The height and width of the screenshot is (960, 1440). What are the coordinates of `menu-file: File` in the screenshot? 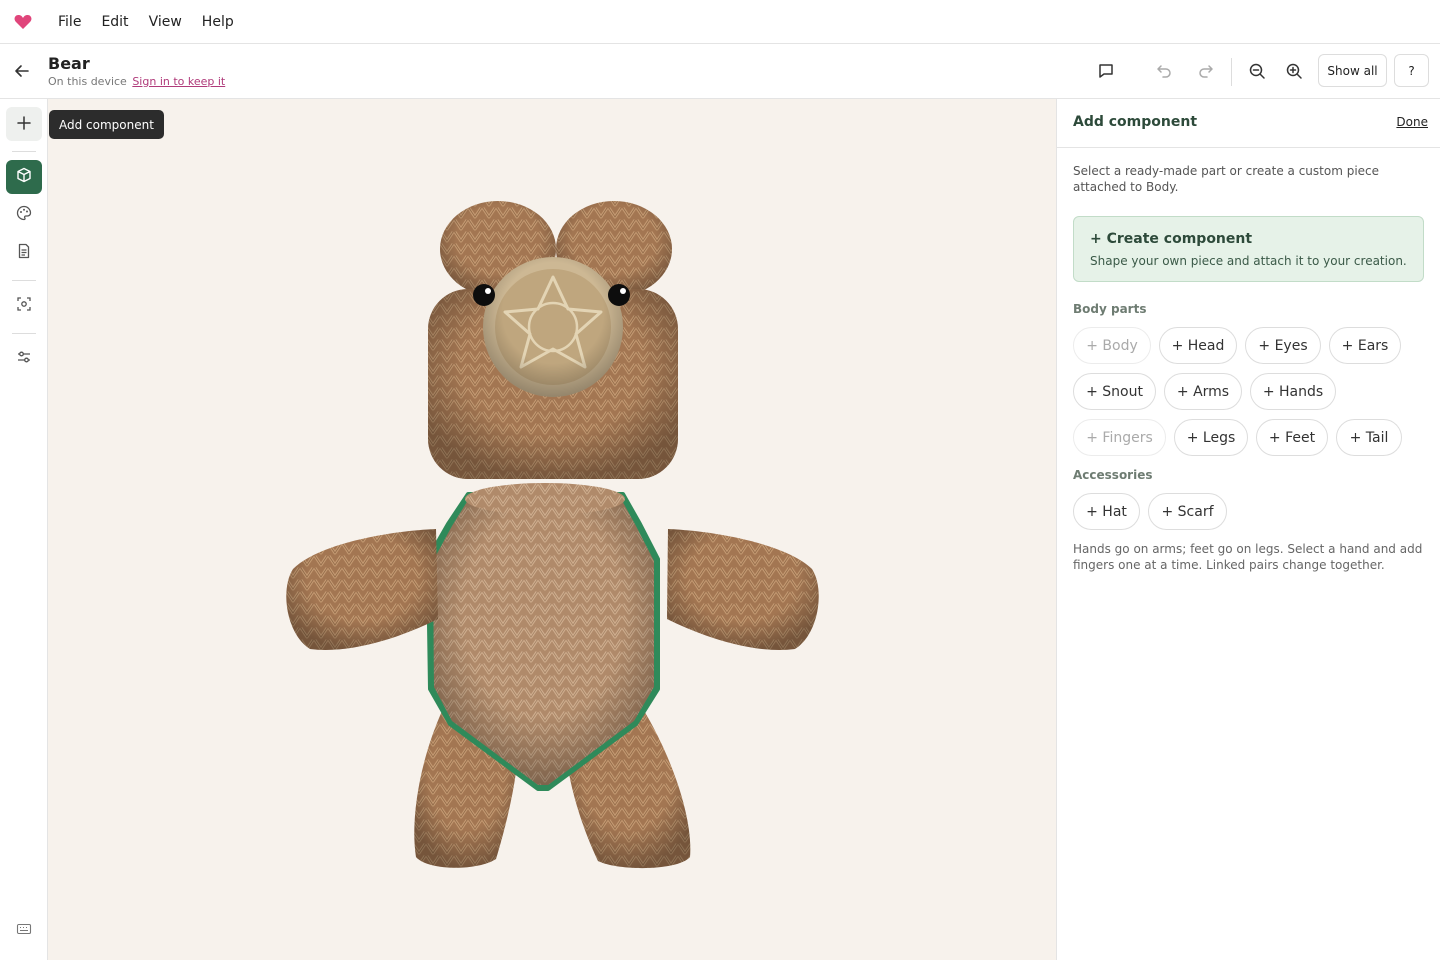 It's located at (69, 22).